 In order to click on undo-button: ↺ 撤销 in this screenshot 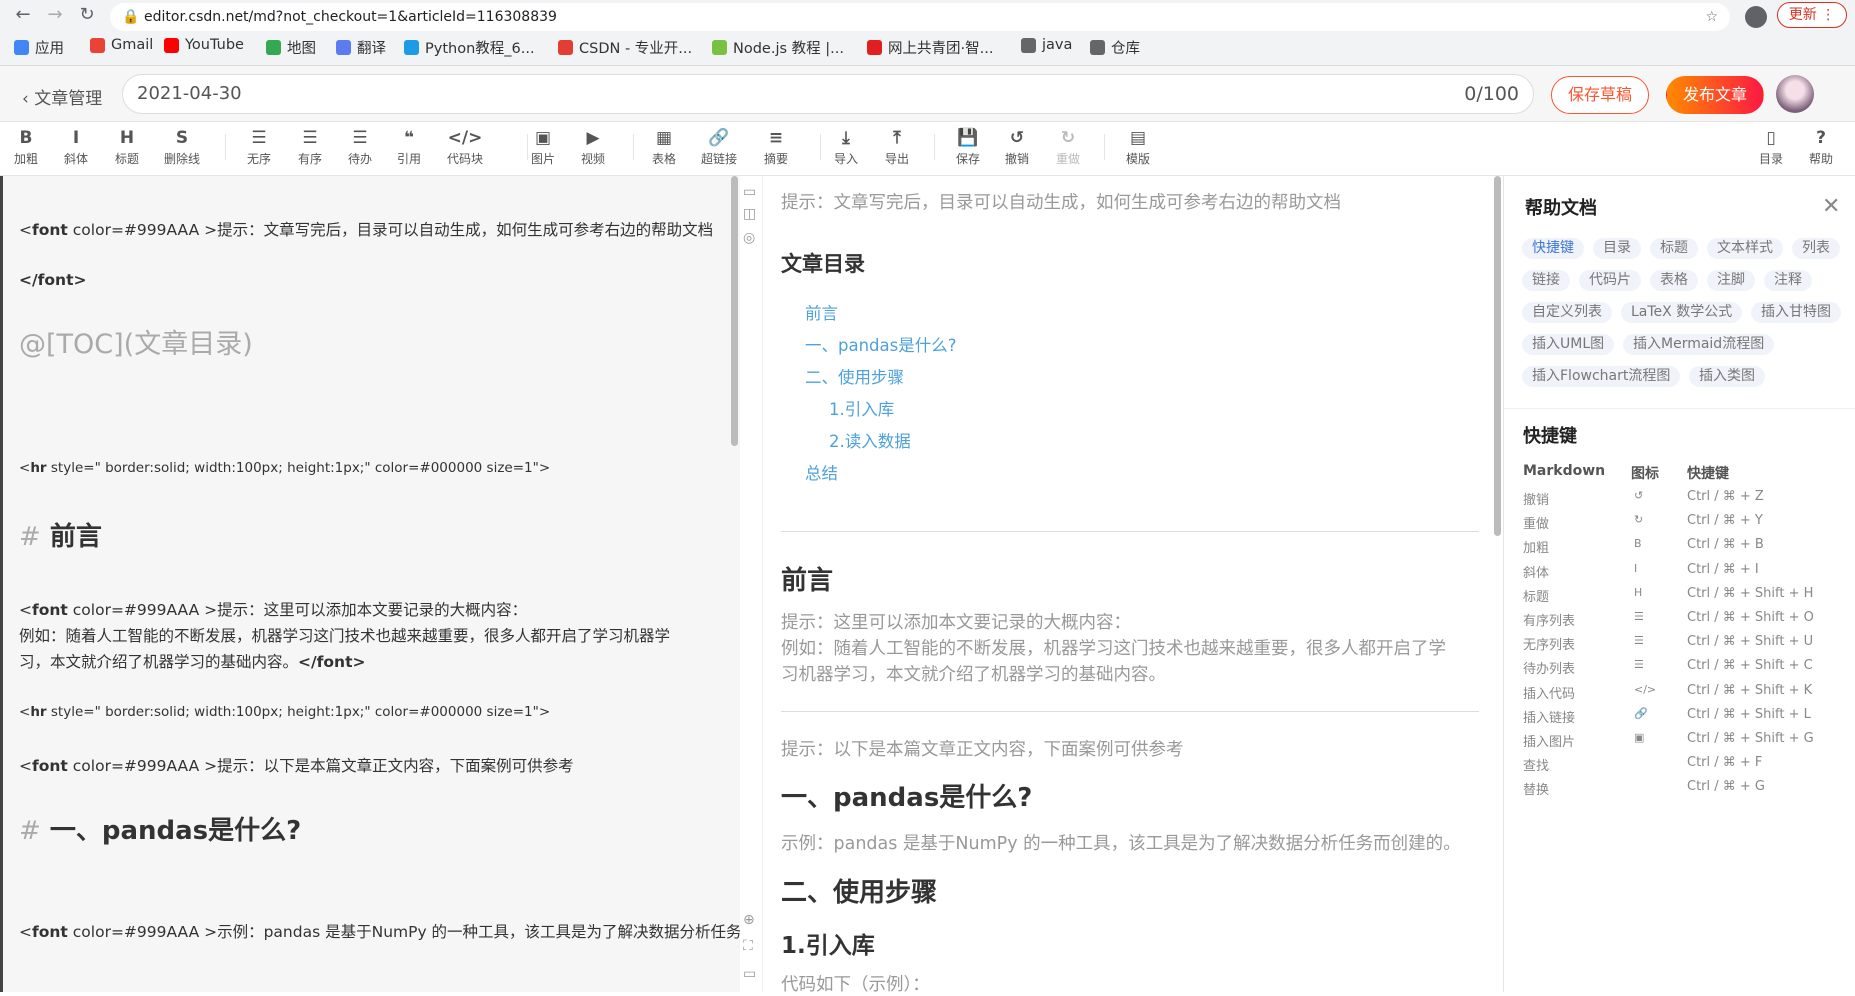, I will do `click(1017, 146)`.